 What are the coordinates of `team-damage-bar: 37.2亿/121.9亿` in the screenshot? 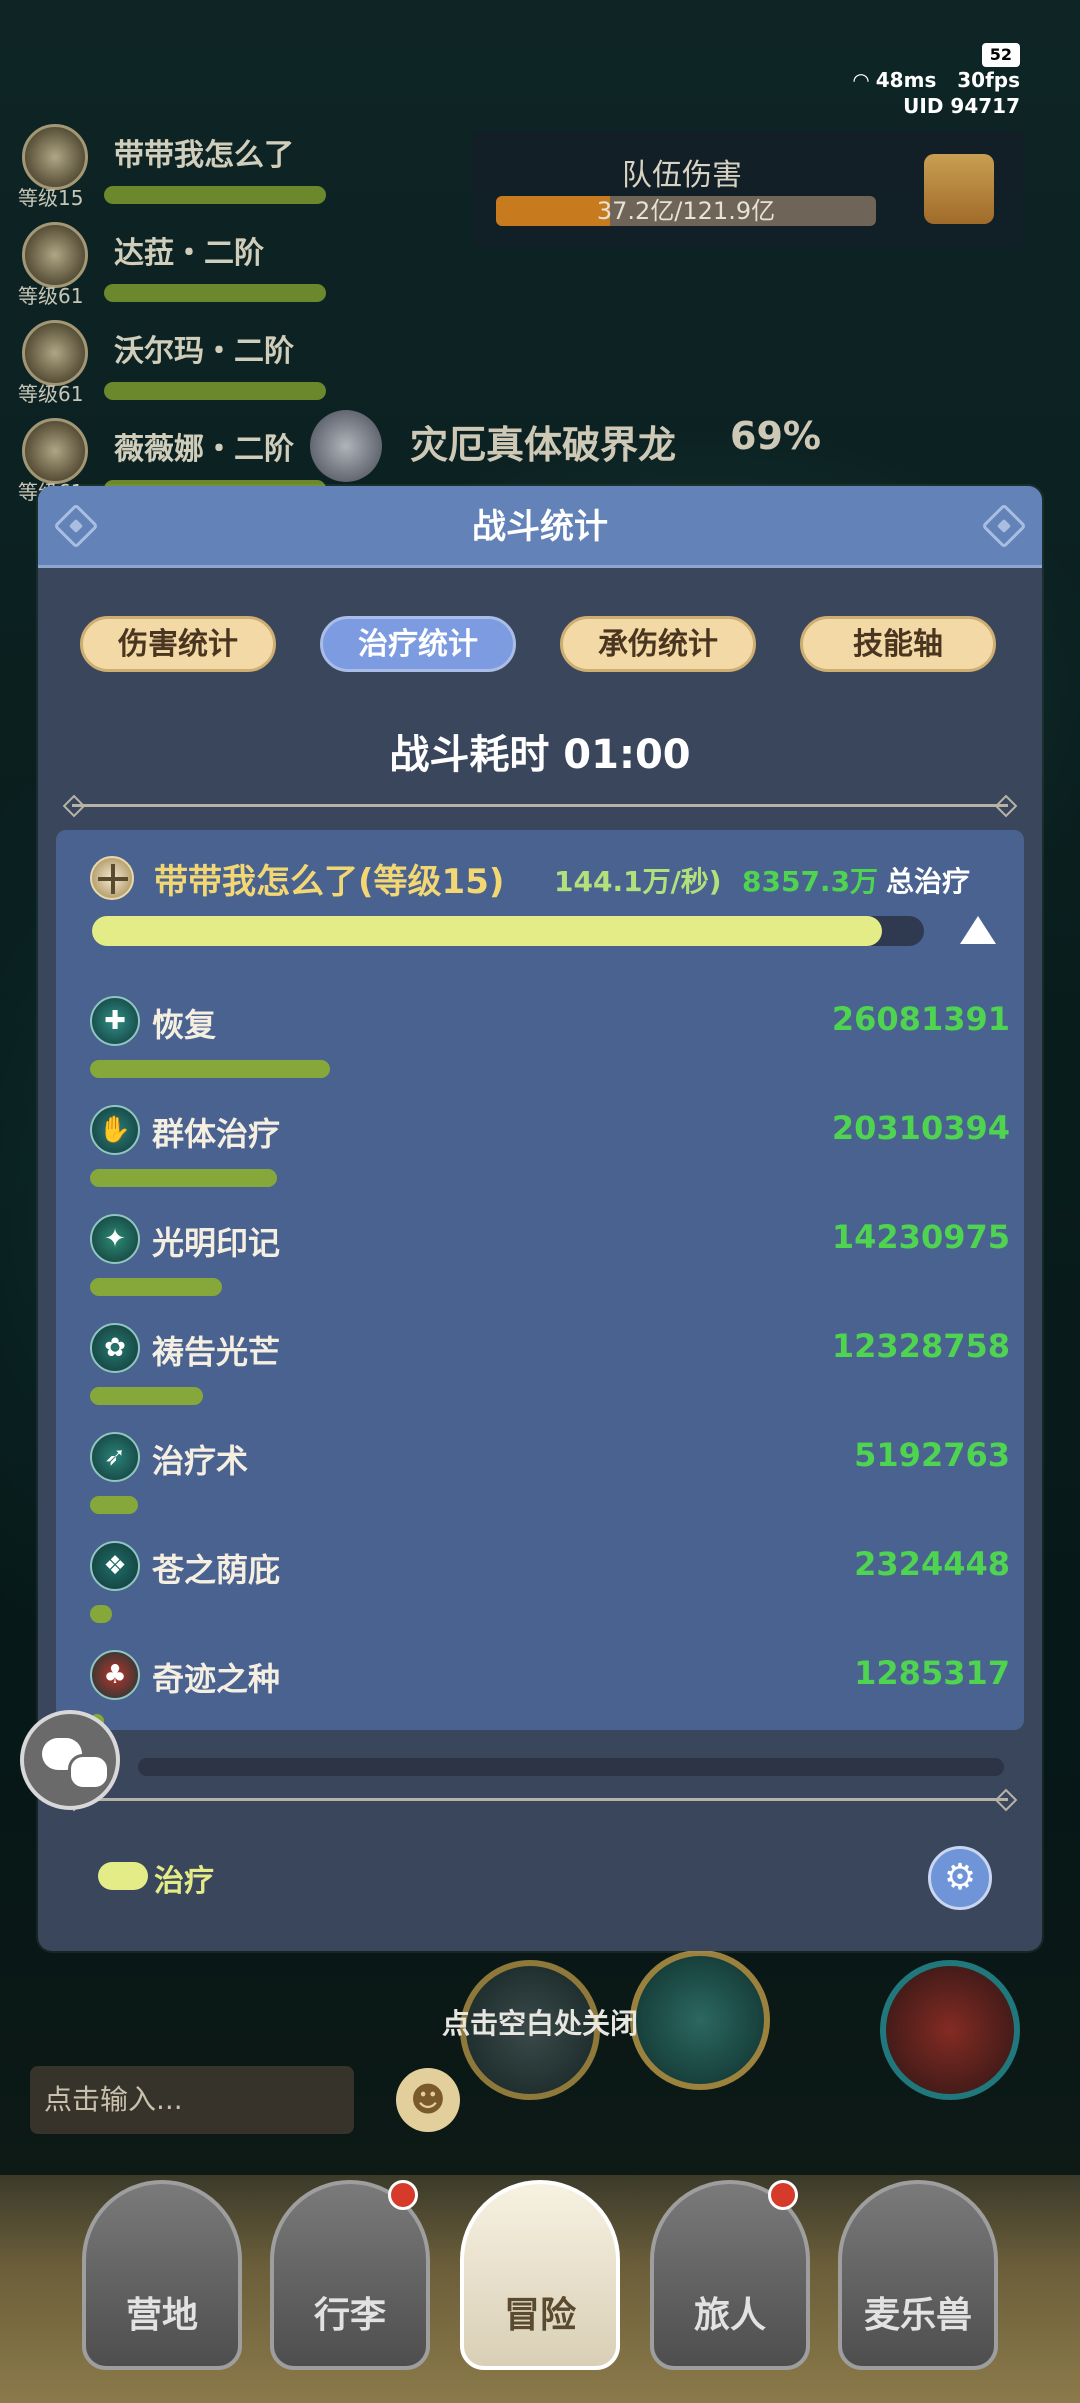 It's located at (686, 211).